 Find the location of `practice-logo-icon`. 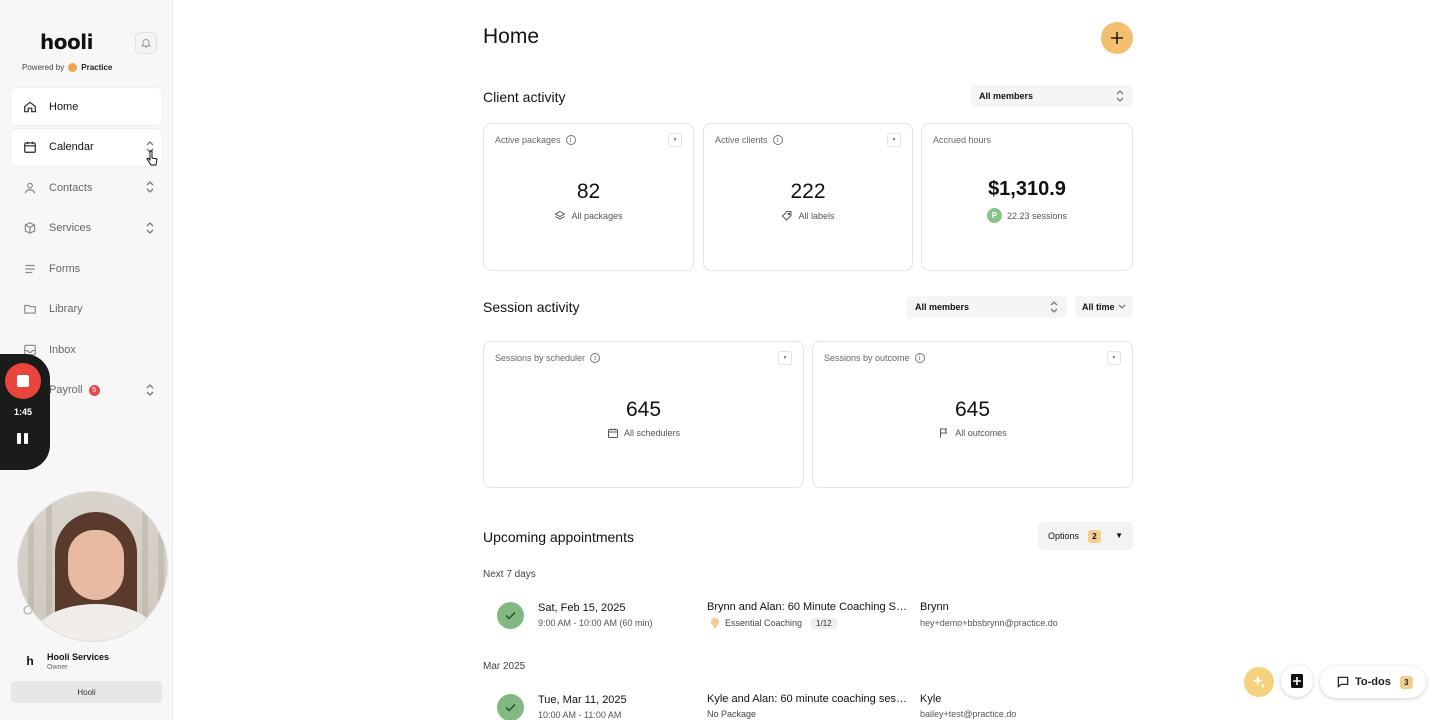

practice-logo-icon is located at coordinates (73, 67).